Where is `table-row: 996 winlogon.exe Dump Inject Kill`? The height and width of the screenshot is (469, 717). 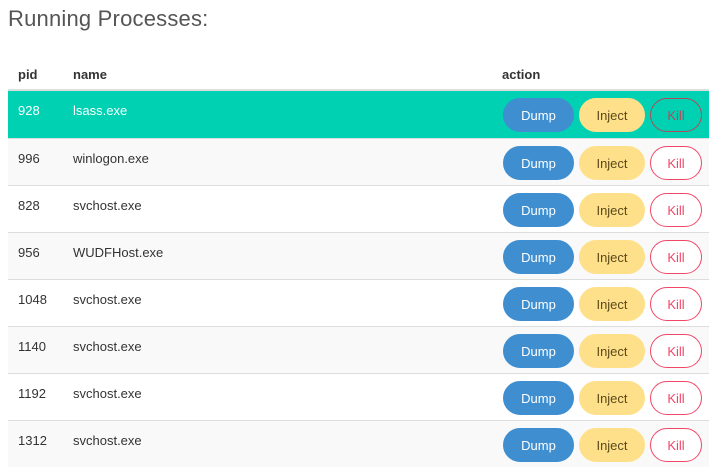 table-row: 996 winlogon.exe Dump Inject Kill is located at coordinates (358, 161).